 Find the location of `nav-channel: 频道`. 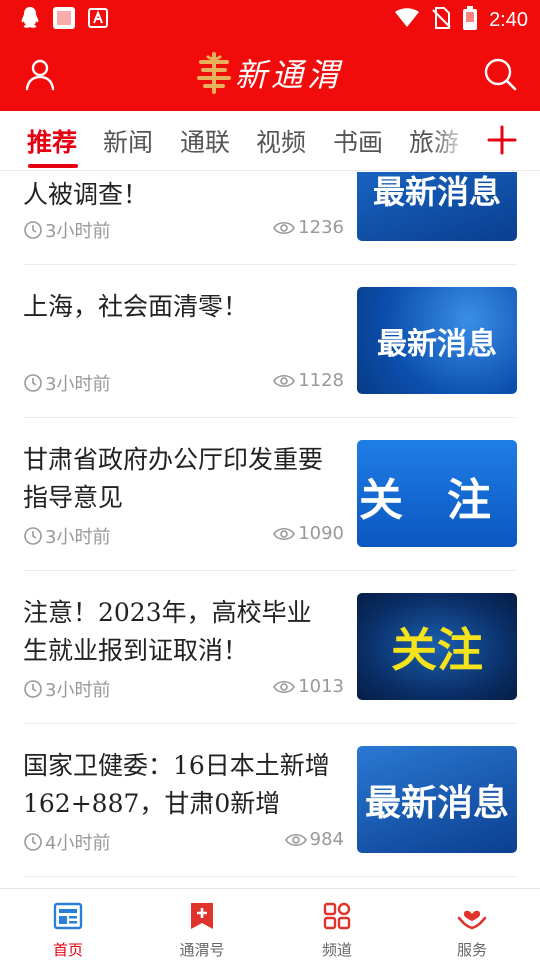

nav-channel: 频道 is located at coordinates (337, 930).